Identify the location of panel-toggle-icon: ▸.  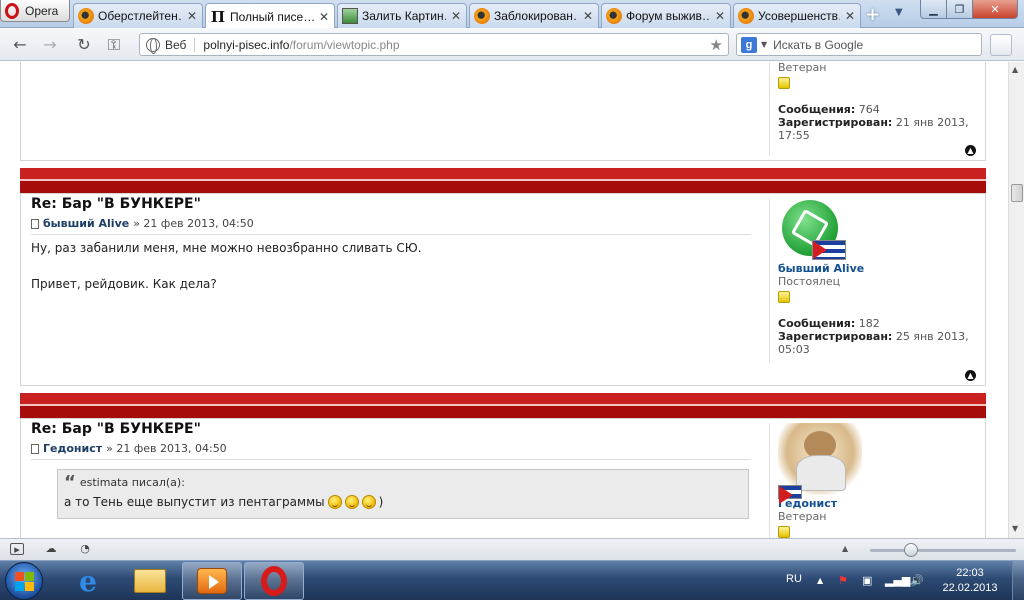
(17, 549).